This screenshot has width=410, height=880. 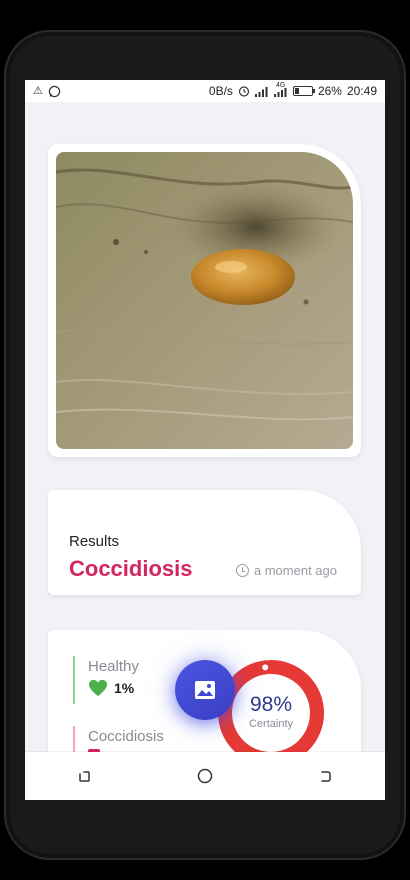 I want to click on recent-apps-button, so click(x=85, y=776).